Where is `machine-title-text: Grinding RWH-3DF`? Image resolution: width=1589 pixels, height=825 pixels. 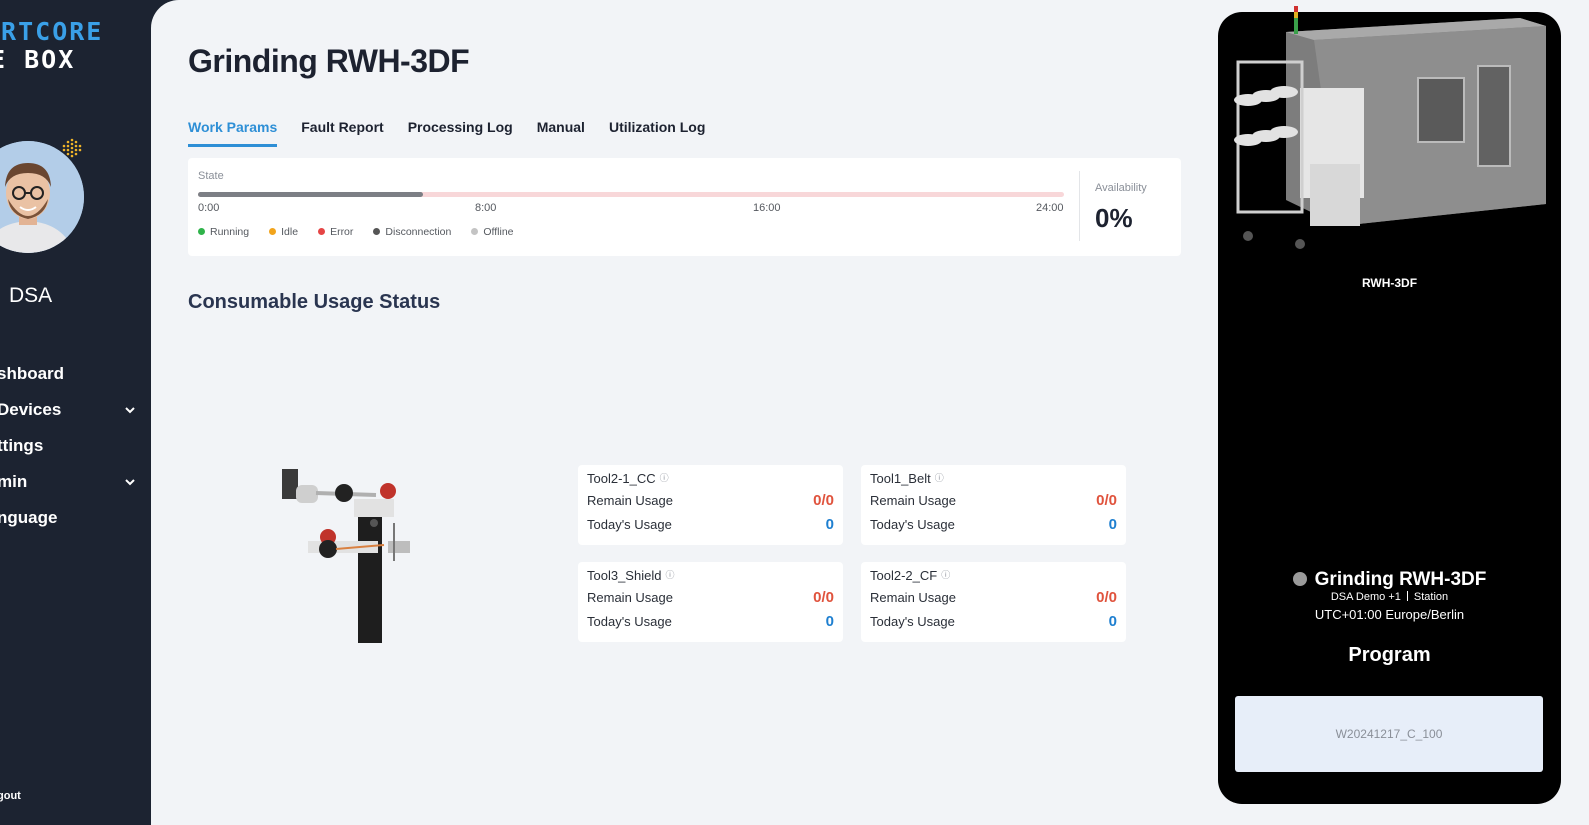 machine-title-text: Grinding RWH-3DF is located at coordinates (1400, 579).